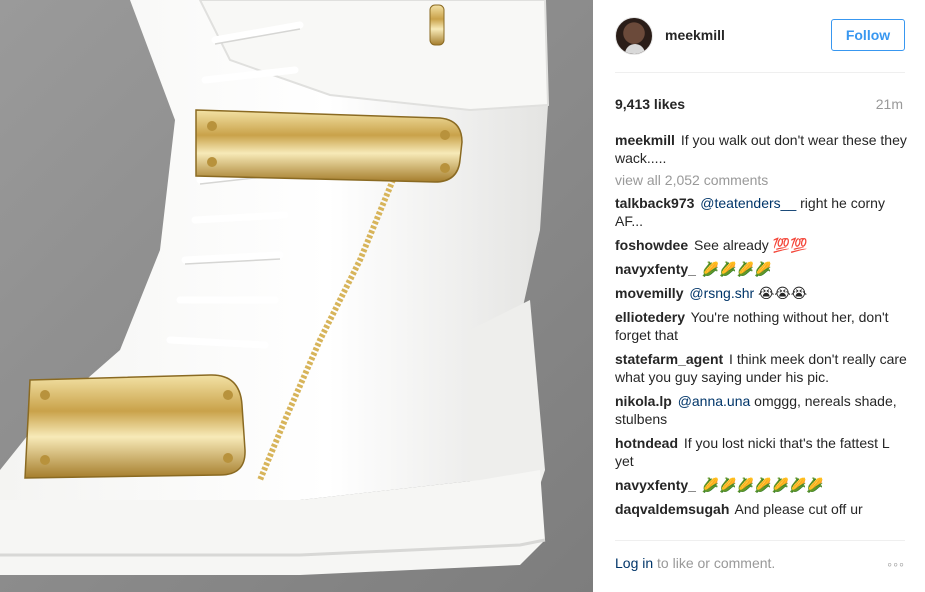 This screenshot has height=592, width=925. What do you see at coordinates (736, 269) in the screenshot?
I see `comment-text: 🌽🌽🌽🌽` at bounding box center [736, 269].